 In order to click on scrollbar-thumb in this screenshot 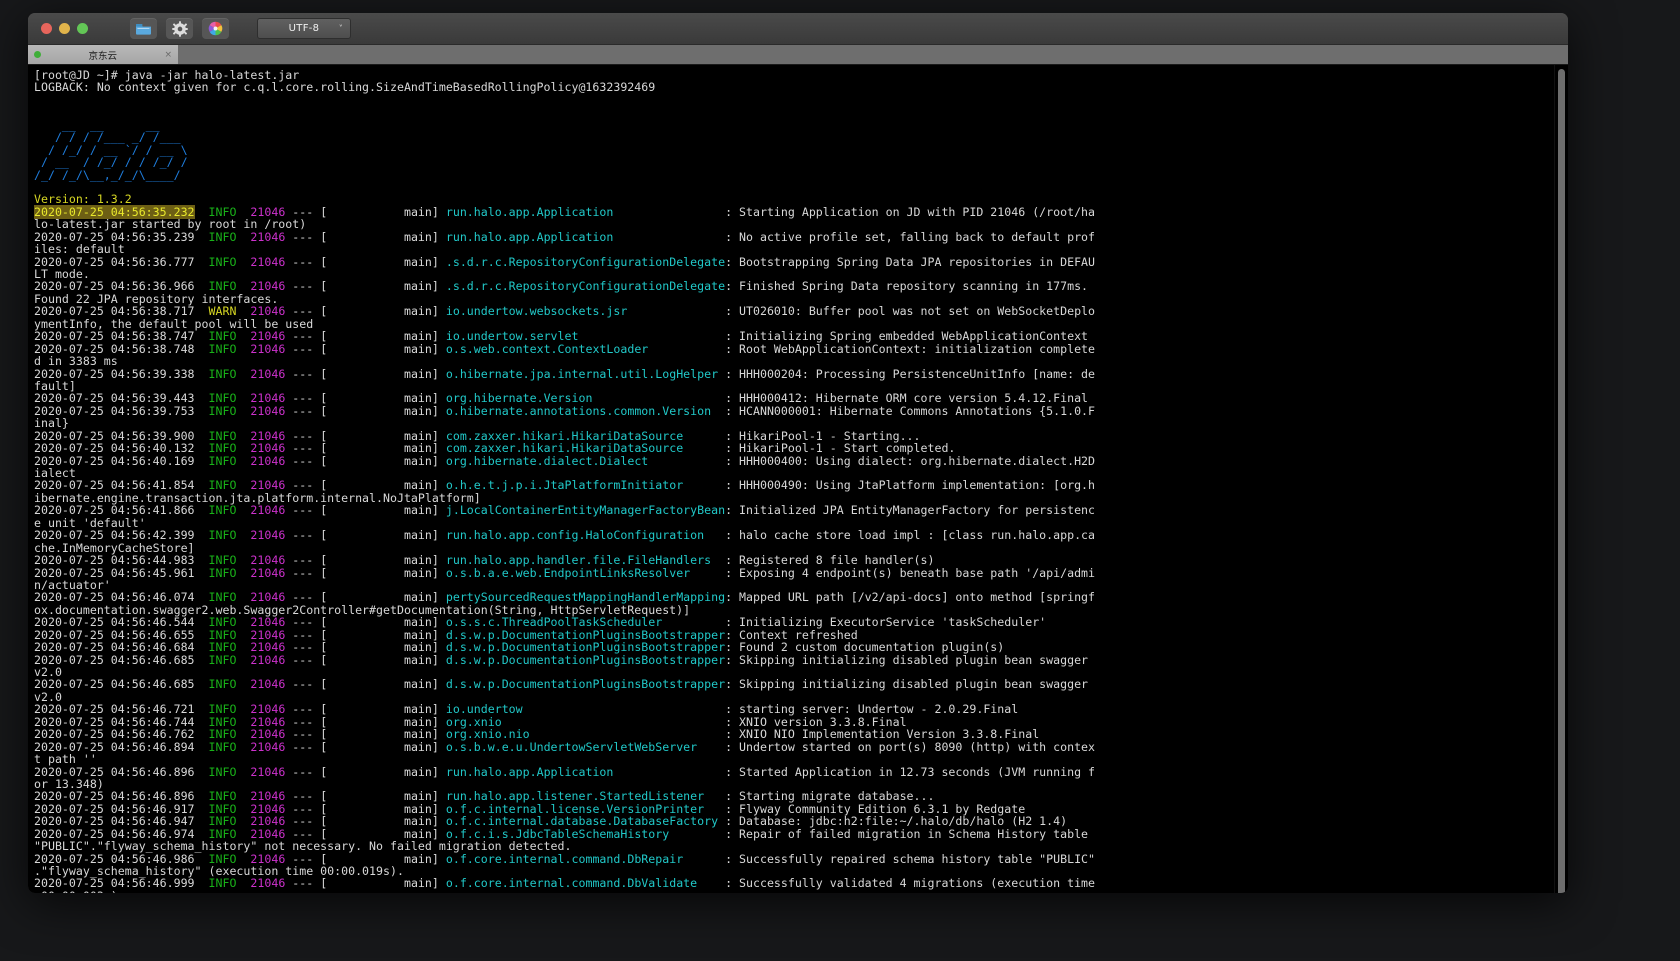, I will do `click(1561, 481)`.